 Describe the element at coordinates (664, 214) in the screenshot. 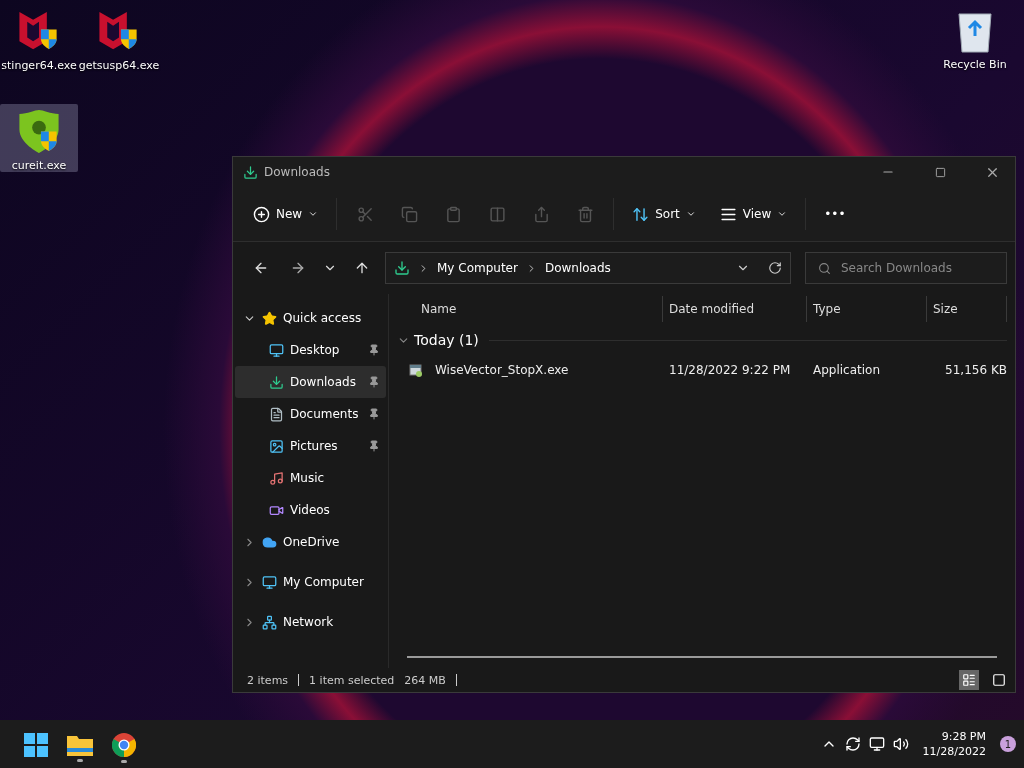

I see `sort-button: Sort` at that location.